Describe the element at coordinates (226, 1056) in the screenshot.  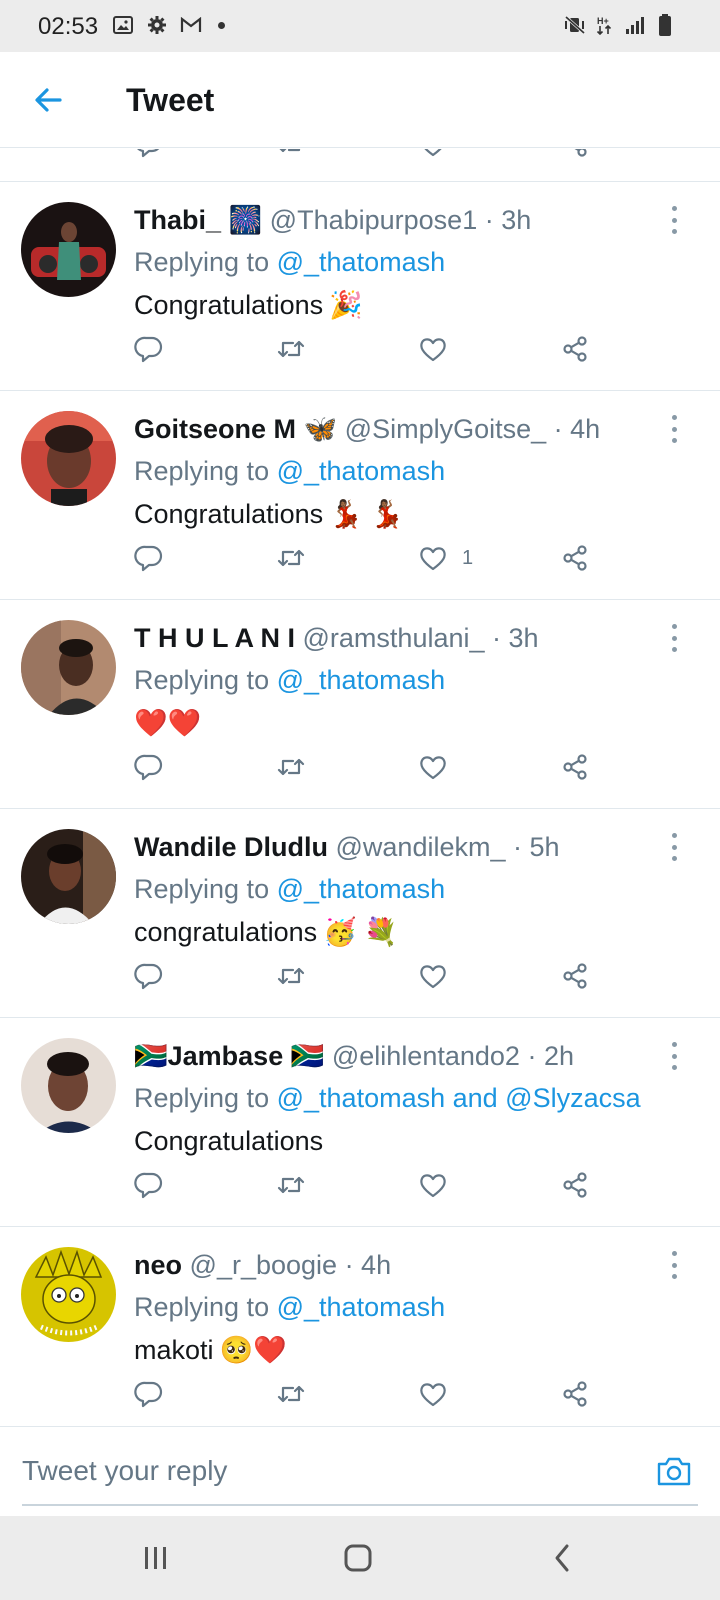
I see `author-name: Jambase` at that location.